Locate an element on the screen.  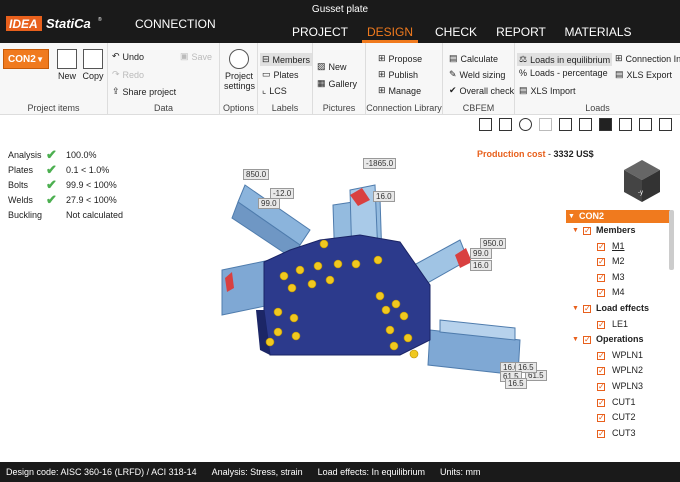
weld-sizing-button: ✎ Weld sizing is located at coordinates (477, 74).